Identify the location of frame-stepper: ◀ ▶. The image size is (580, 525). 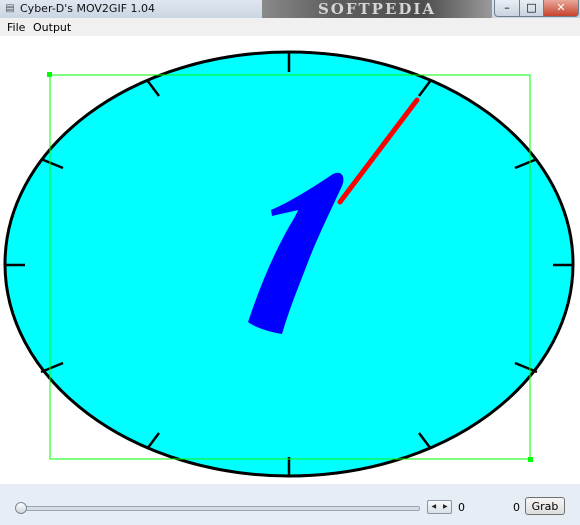
(439, 507).